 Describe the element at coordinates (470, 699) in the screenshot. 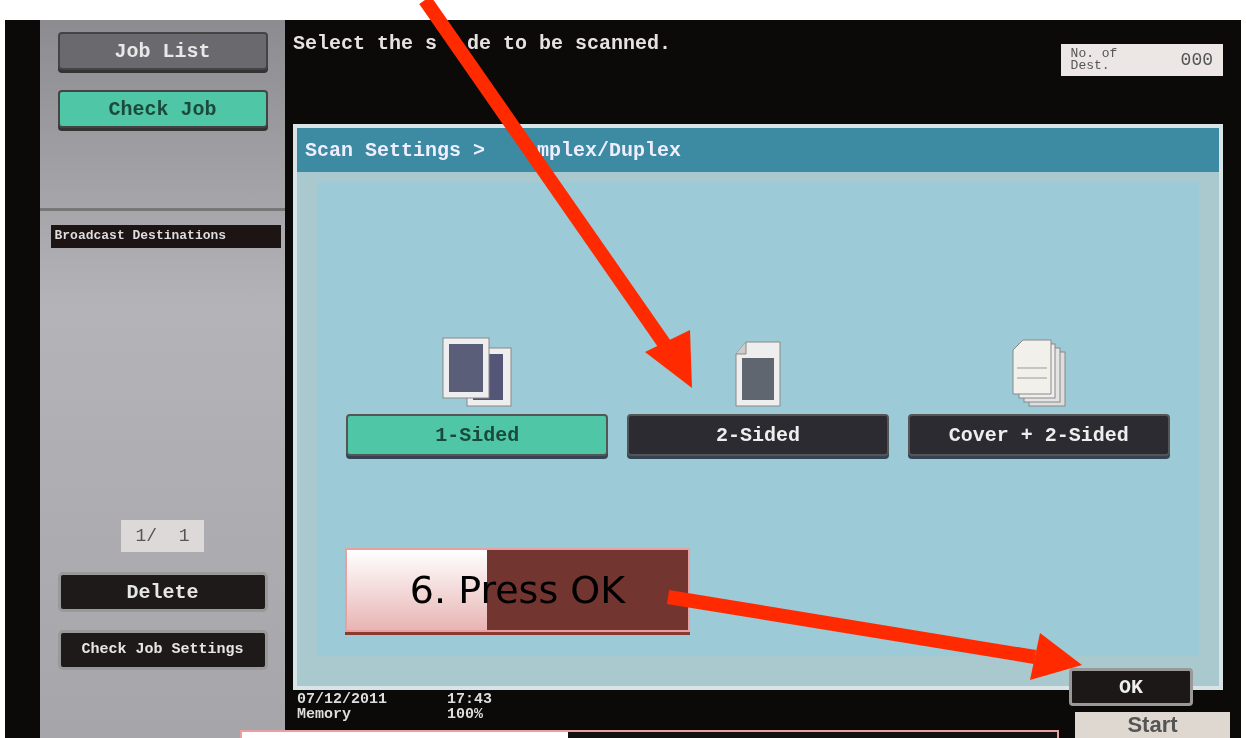

I see `time-text: 17:43` at that location.